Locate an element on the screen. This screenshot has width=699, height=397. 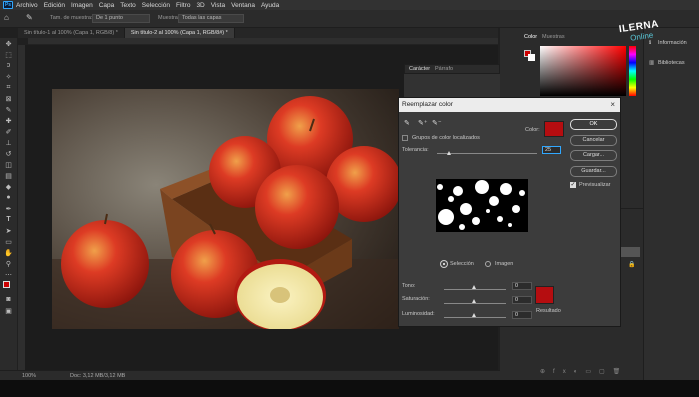
result-color-swatch is located at coordinates (544, 295).